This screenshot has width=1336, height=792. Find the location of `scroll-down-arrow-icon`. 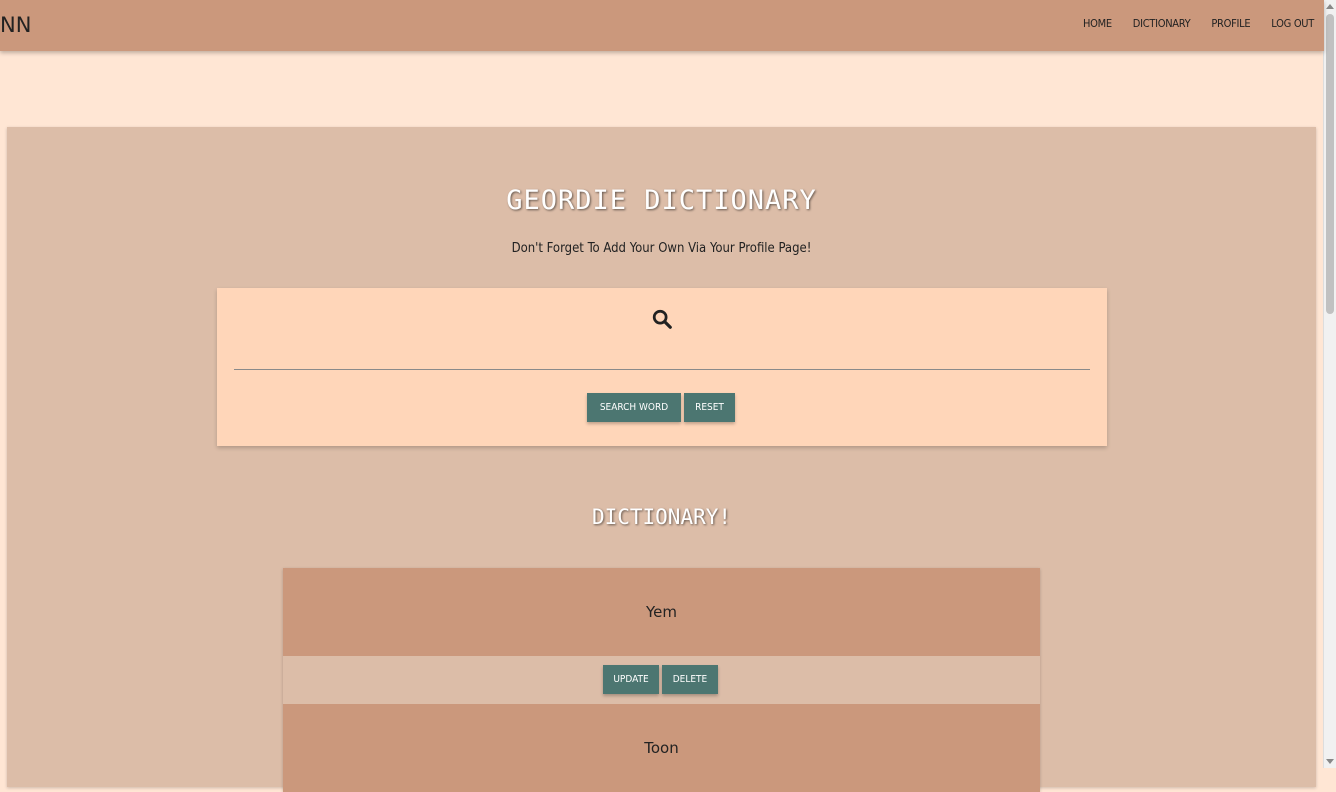

scroll-down-arrow-icon is located at coordinates (1330, 761).